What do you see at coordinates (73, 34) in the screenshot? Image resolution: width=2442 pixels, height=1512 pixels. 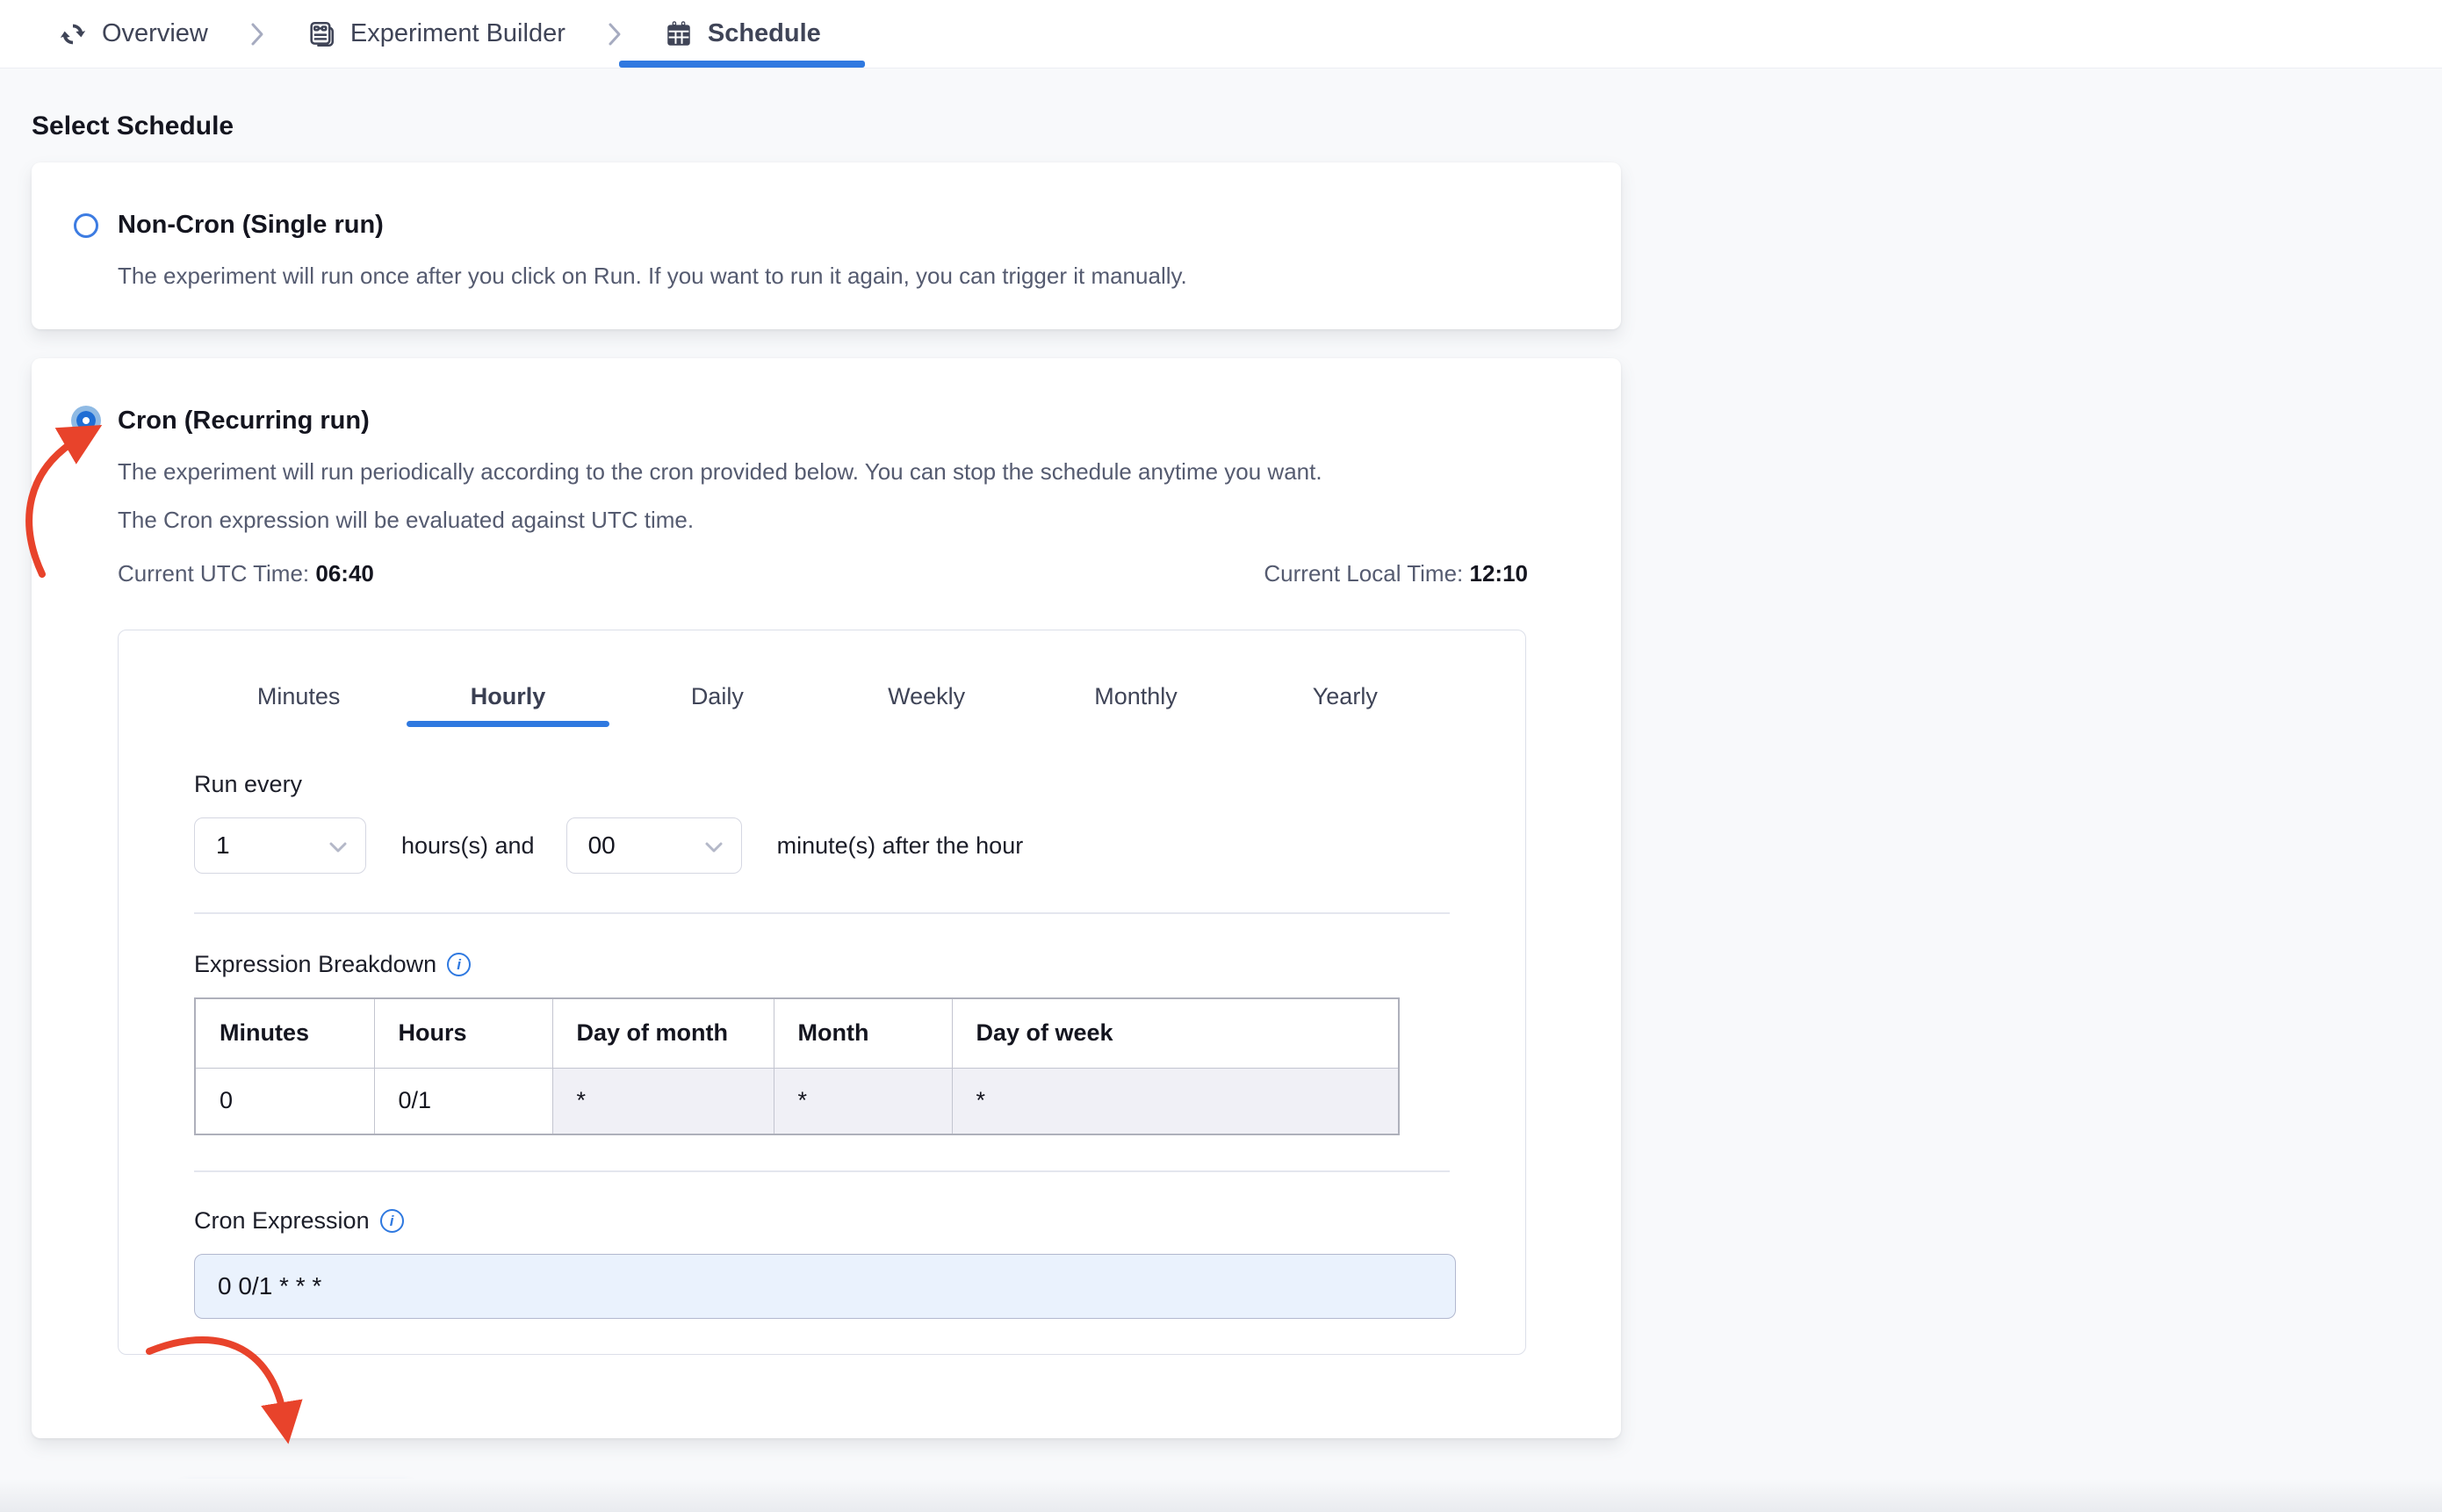 I see `chaos-pinwheel-icon` at bounding box center [73, 34].